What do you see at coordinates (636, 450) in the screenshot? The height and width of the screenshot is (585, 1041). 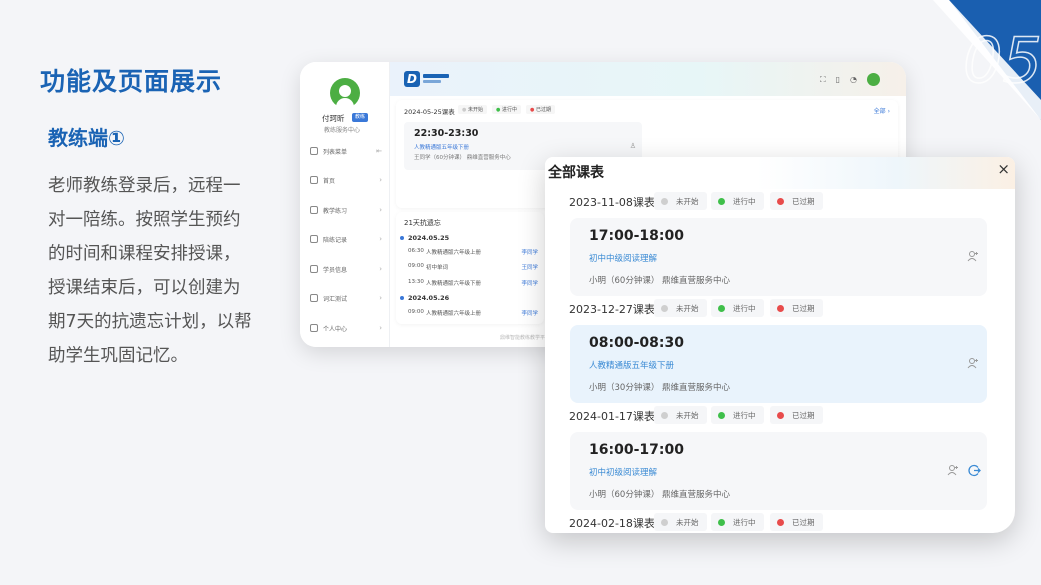 I see `lesson-time: 16:00-17:00` at bounding box center [636, 450].